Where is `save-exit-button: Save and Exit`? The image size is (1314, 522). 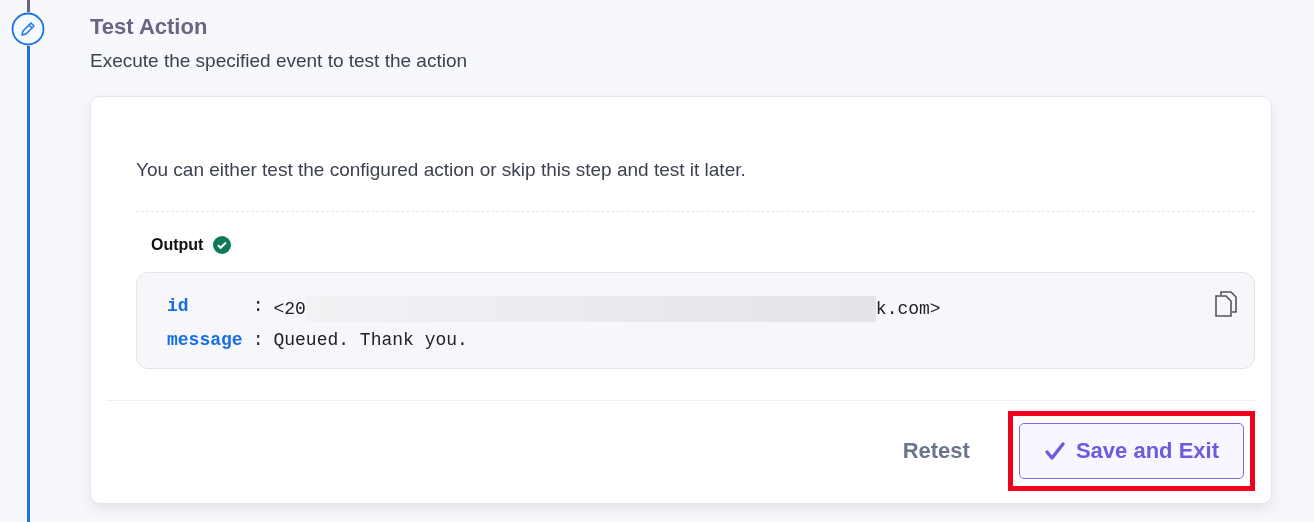 save-exit-button: Save and Exit is located at coordinates (1131, 451).